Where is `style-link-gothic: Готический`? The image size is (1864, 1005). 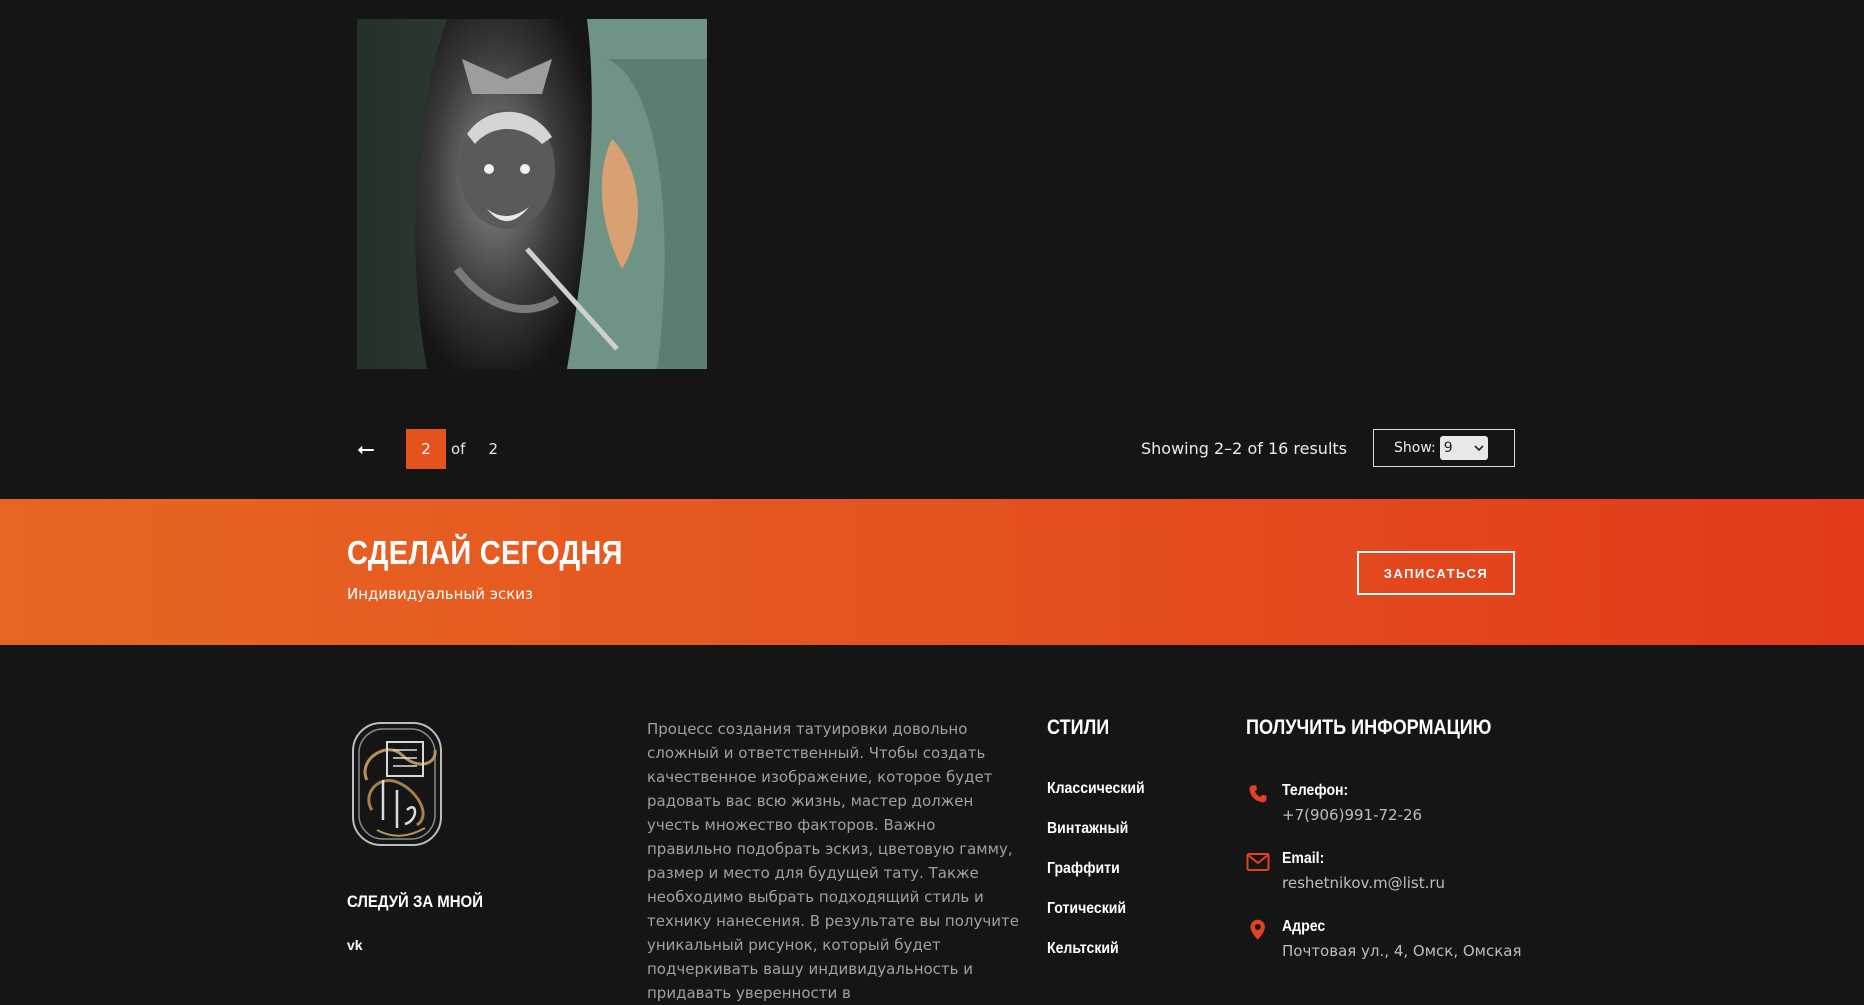
style-link-gothic: Готический is located at coordinates (1096, 920).